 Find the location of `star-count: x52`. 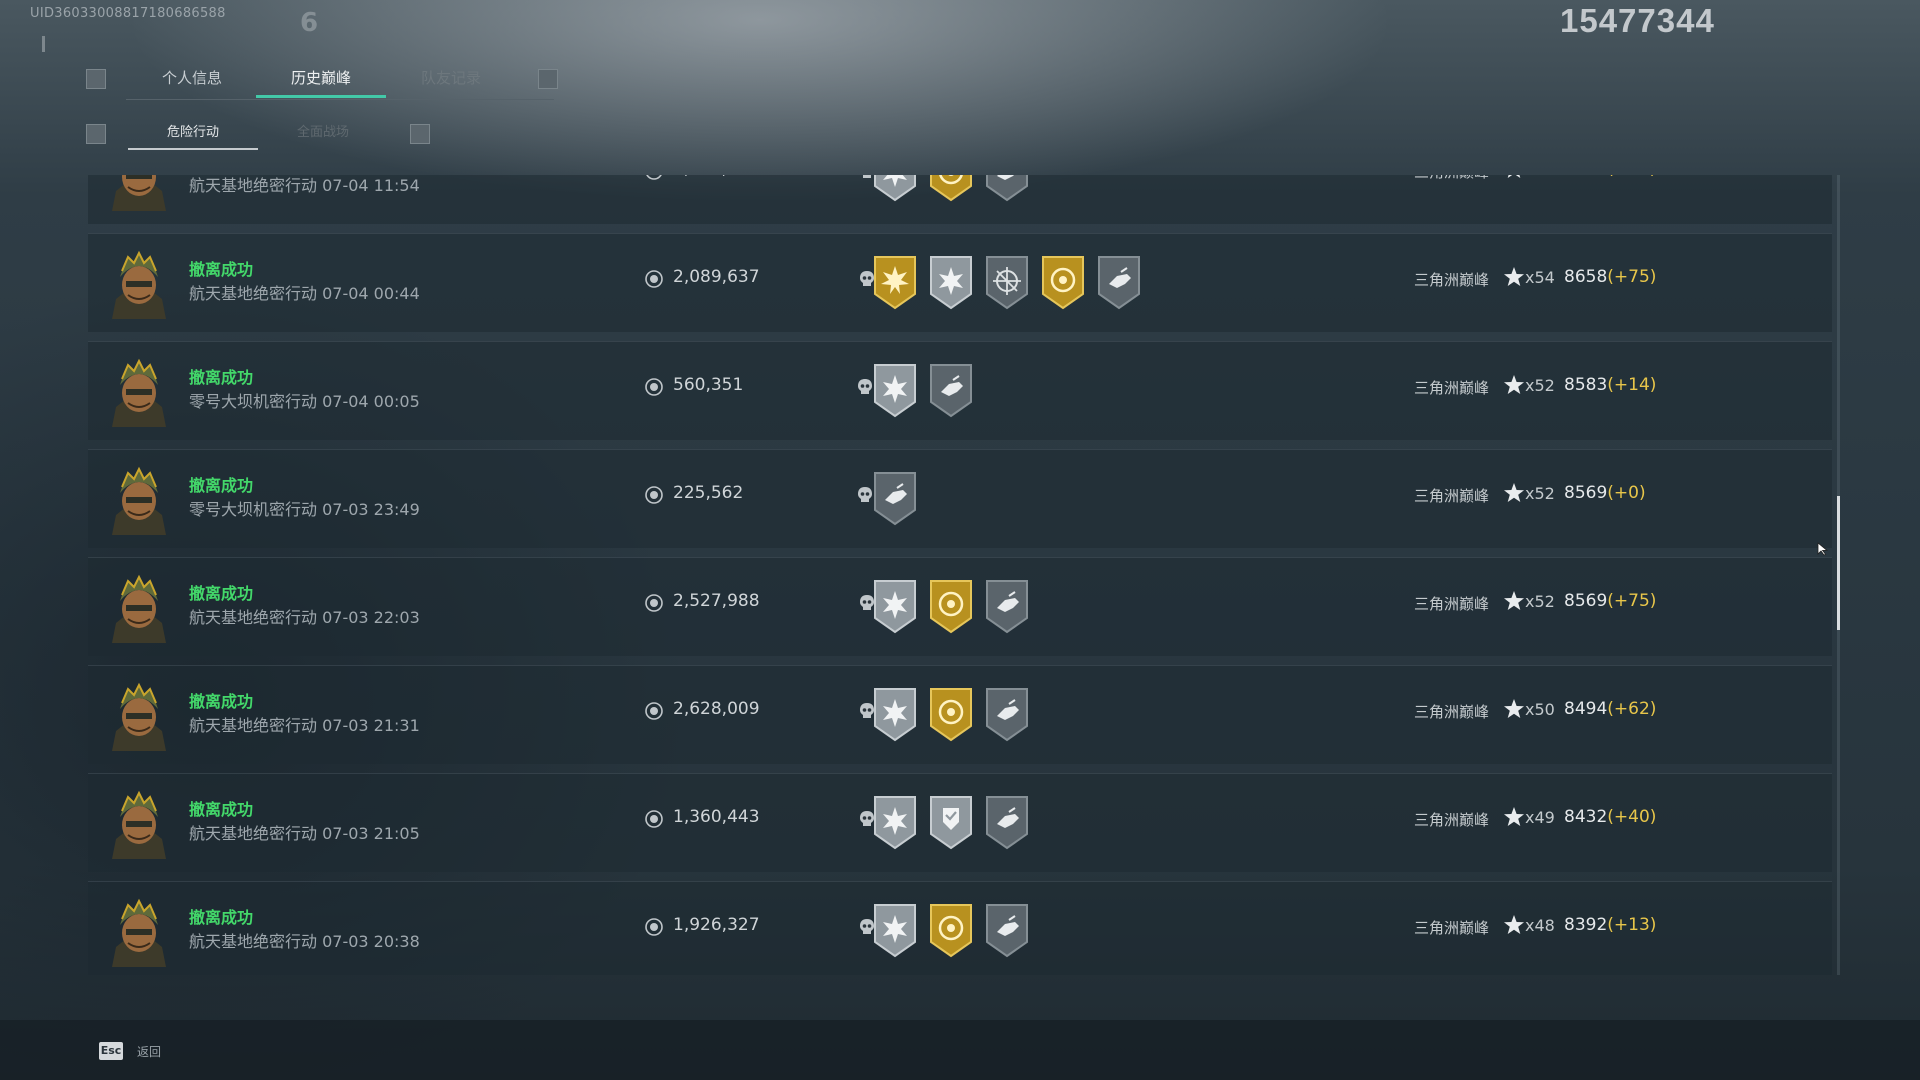

star-count: x52 is located at coordinates (1540, 385).